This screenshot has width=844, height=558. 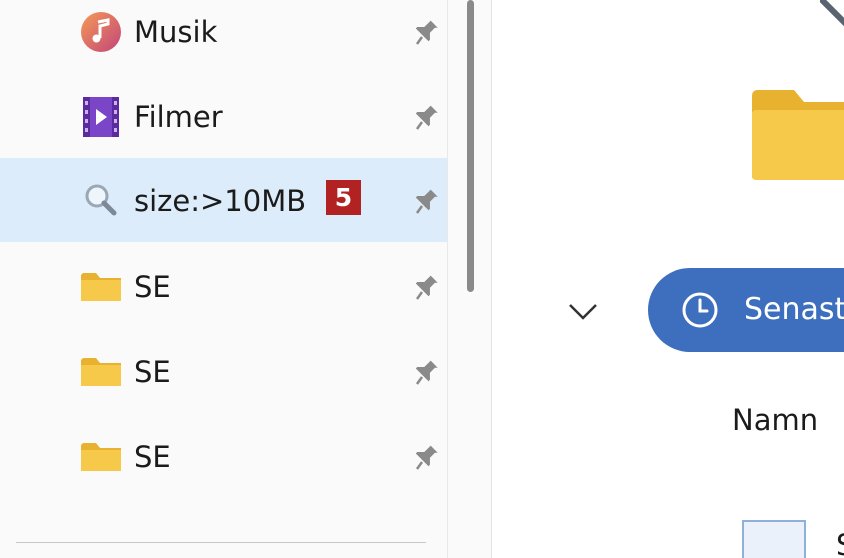 What do you see at coordinates (775, 420) in the screenshot?
I see `column-header-name: Namn` at bounding box center [775, 420].